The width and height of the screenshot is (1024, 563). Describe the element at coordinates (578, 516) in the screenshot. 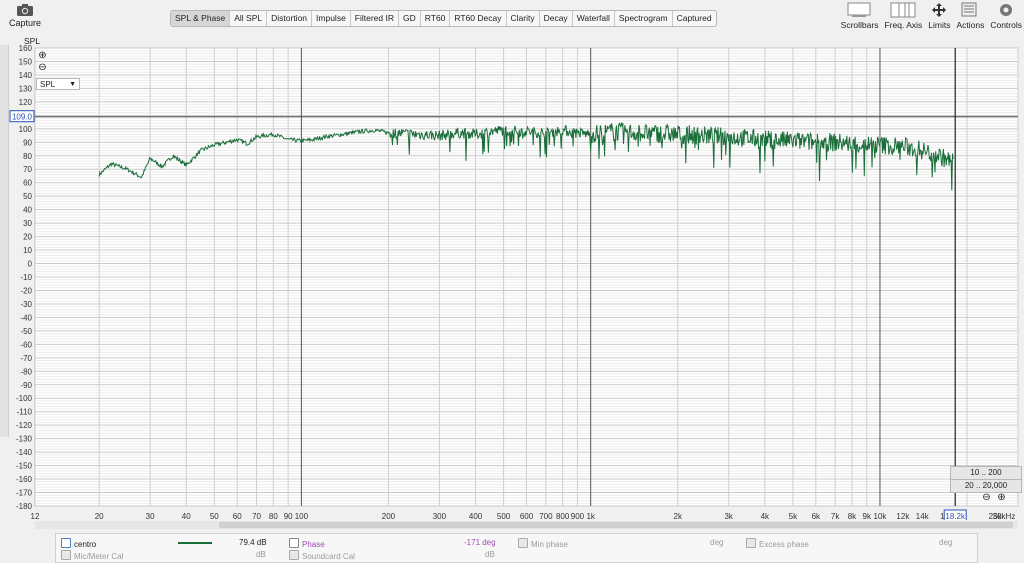

I see `x-tick-label: 900` at that location.